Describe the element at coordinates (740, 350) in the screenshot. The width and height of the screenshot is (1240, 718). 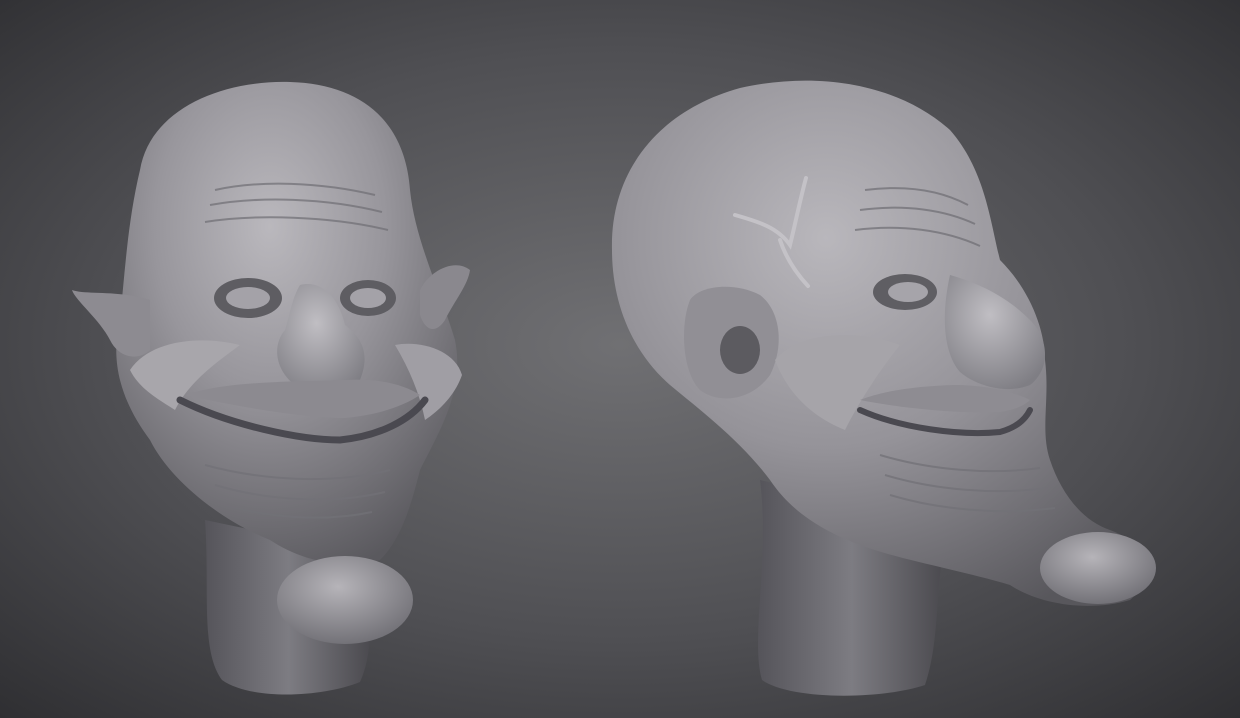
I see `ear-canal-side` at that location.